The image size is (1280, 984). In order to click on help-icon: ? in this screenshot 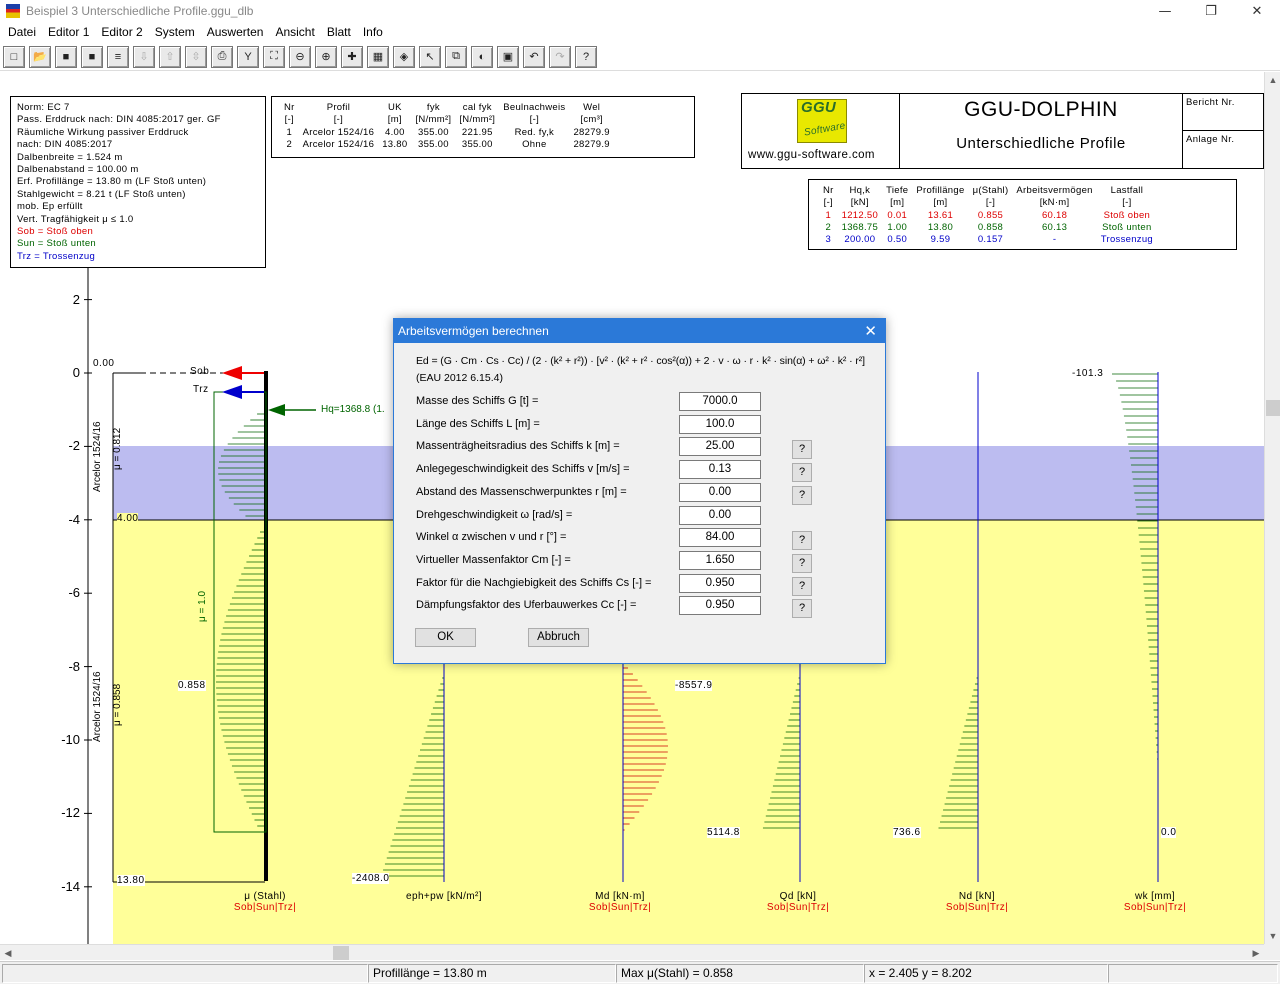, I will do `click(586, 56)`.